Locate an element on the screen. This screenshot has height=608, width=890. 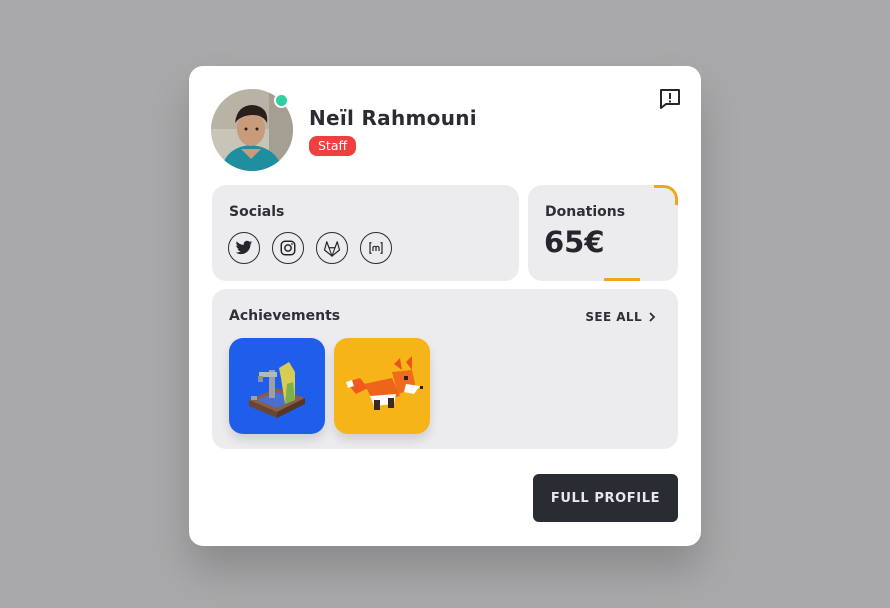
social-links is located at coordinates (310, 248).